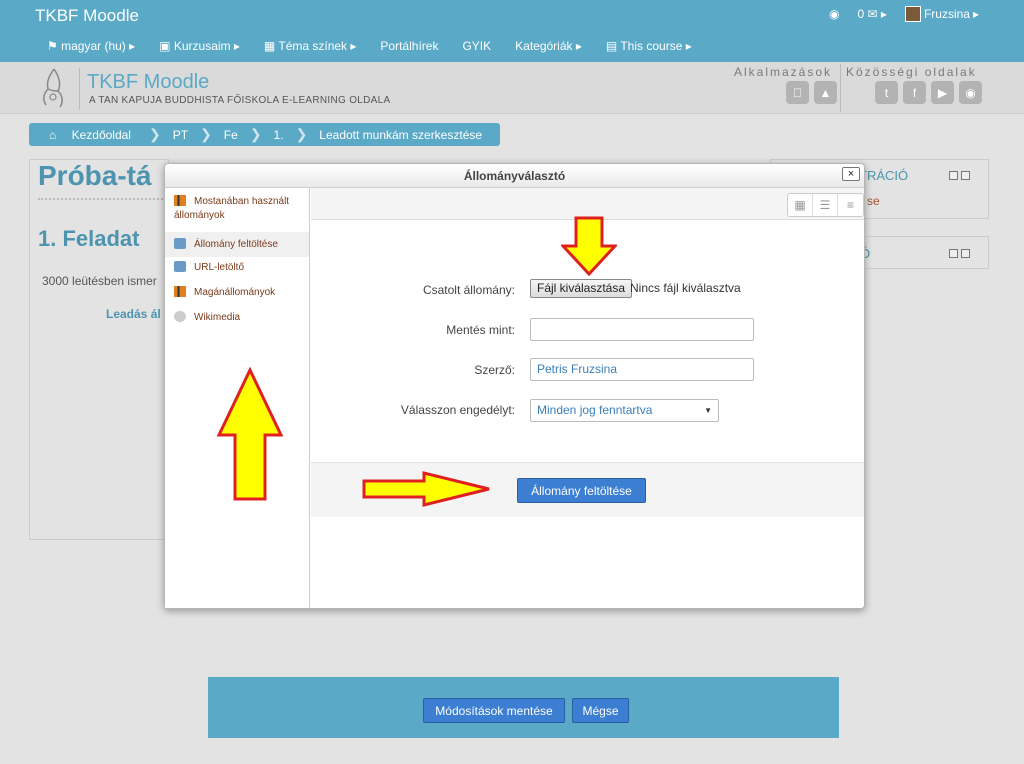  What do you see at coordinates (834, 14) in the screenshot?
I see `notification-icon: ◉` at bounding box center [834, 14].